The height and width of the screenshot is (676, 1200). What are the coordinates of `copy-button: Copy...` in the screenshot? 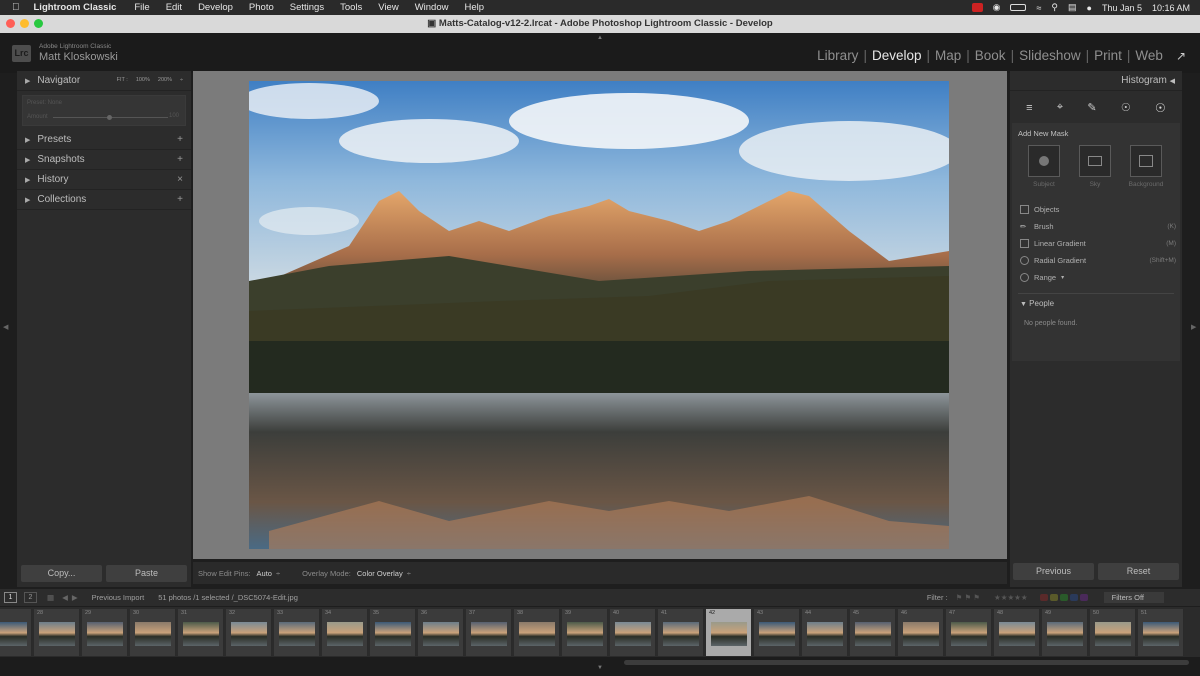 It's located at (61, 573).